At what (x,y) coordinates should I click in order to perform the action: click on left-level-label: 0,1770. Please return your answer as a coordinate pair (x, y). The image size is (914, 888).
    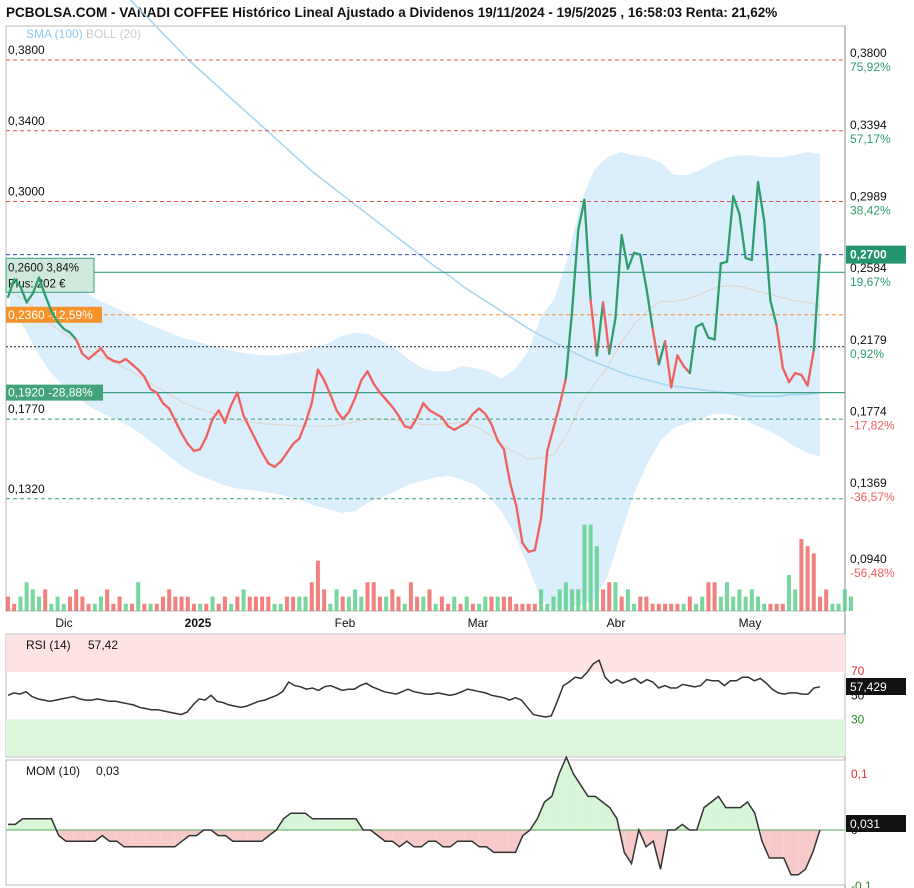
    Looking at the image, I should click on (26, 409).